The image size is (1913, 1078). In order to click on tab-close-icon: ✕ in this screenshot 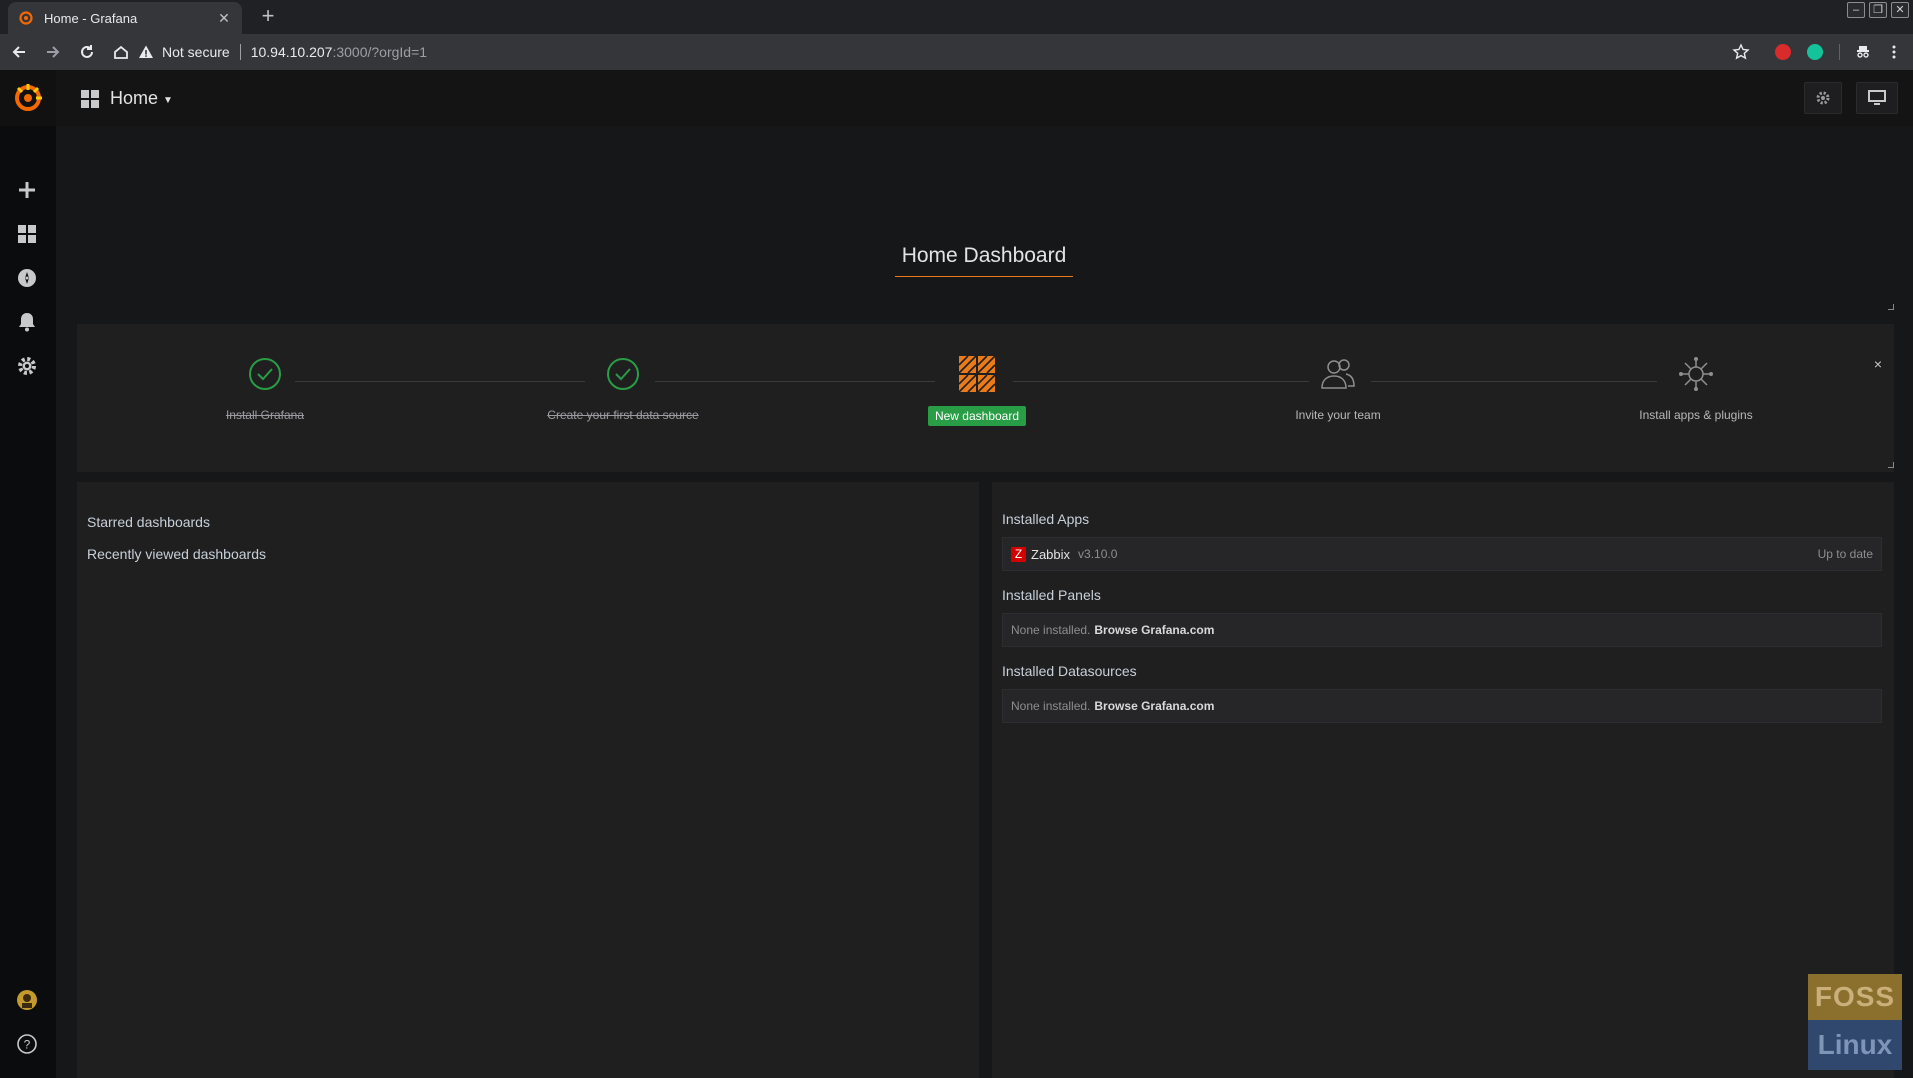, I will do `click(224, 18)`.